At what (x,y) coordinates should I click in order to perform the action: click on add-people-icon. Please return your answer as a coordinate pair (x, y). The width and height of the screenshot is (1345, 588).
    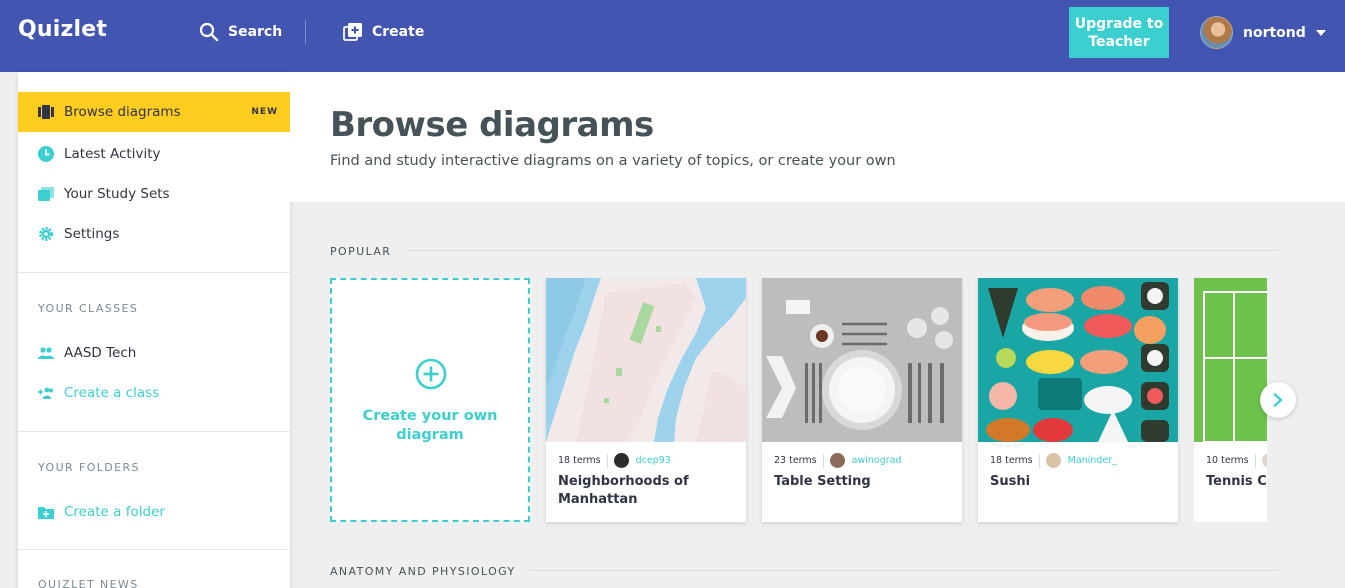
    Looking at the image, I should click on (46, 393).